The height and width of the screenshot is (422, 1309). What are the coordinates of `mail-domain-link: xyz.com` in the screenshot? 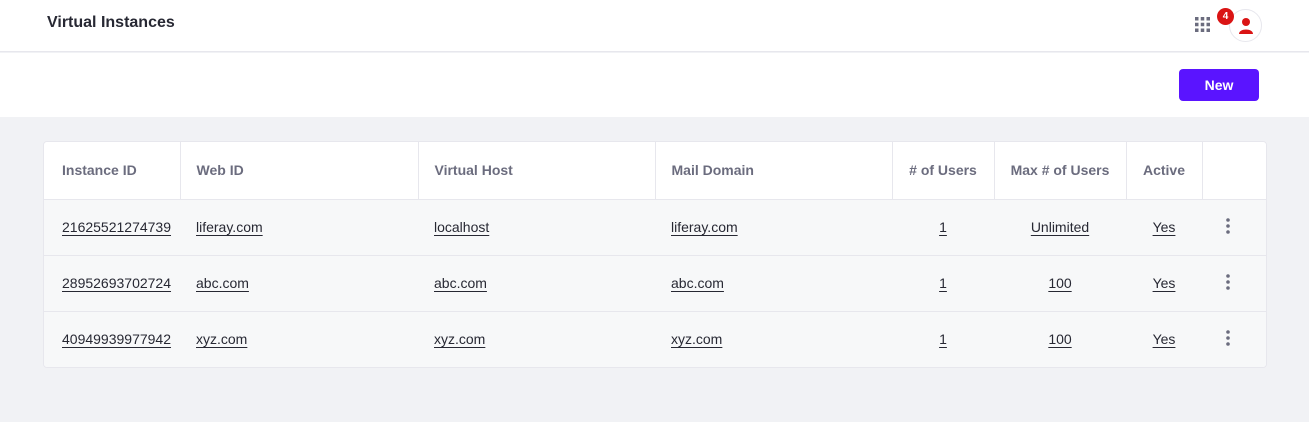 It's located at (696, 339).